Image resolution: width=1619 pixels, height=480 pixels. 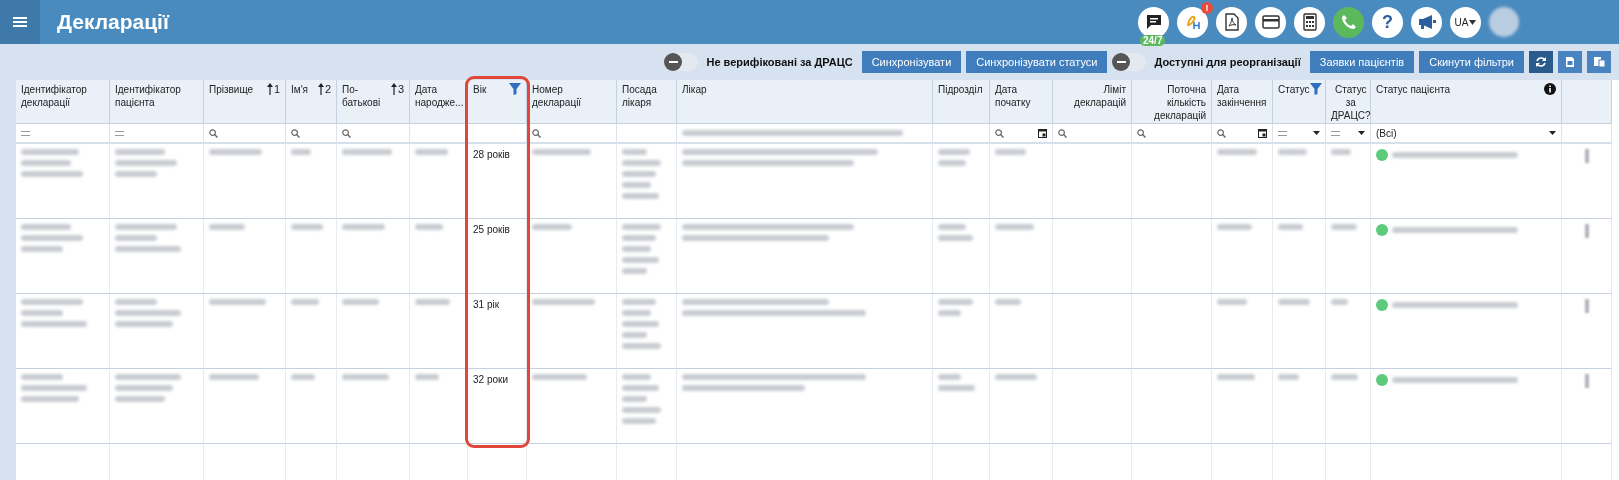 What do you see at coordinates (20, 22) in the screenshot?
I see `menu-button` at bounding box center [20, 22].